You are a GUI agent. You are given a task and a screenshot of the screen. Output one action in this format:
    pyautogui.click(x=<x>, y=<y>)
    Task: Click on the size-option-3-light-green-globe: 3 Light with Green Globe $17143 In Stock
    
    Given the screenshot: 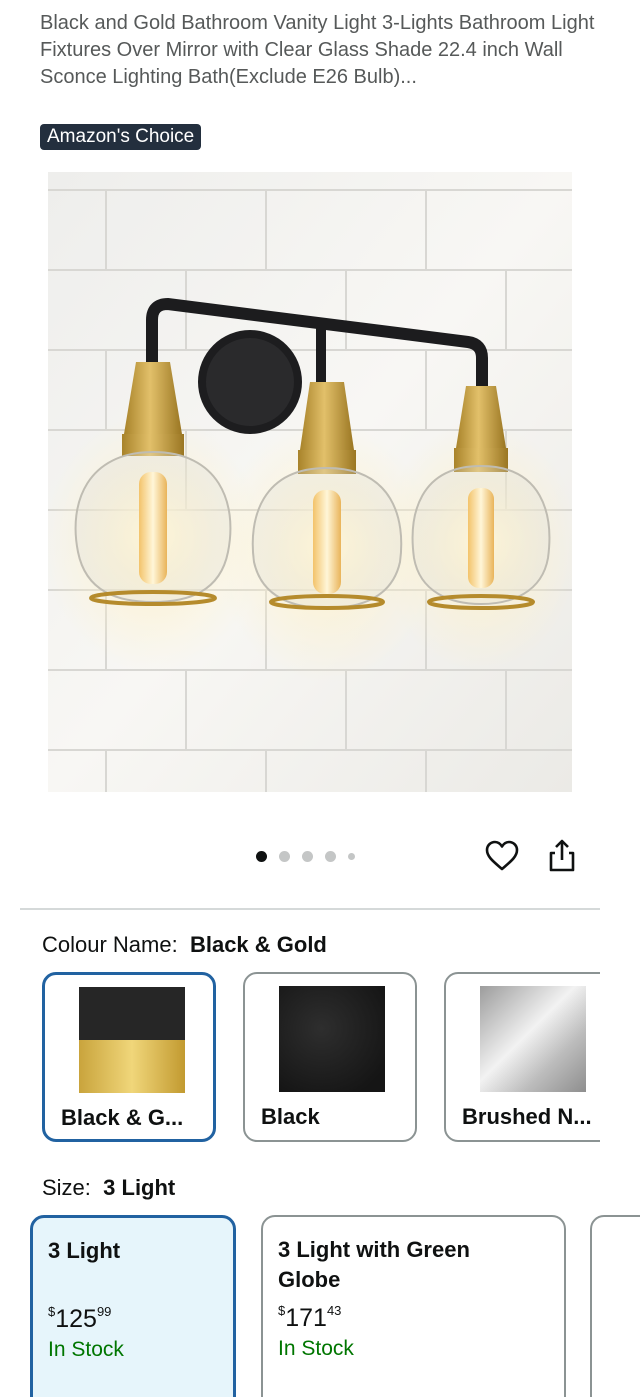 What is the action you would take?
    pyautogui.click(x=413, y=1306)
    